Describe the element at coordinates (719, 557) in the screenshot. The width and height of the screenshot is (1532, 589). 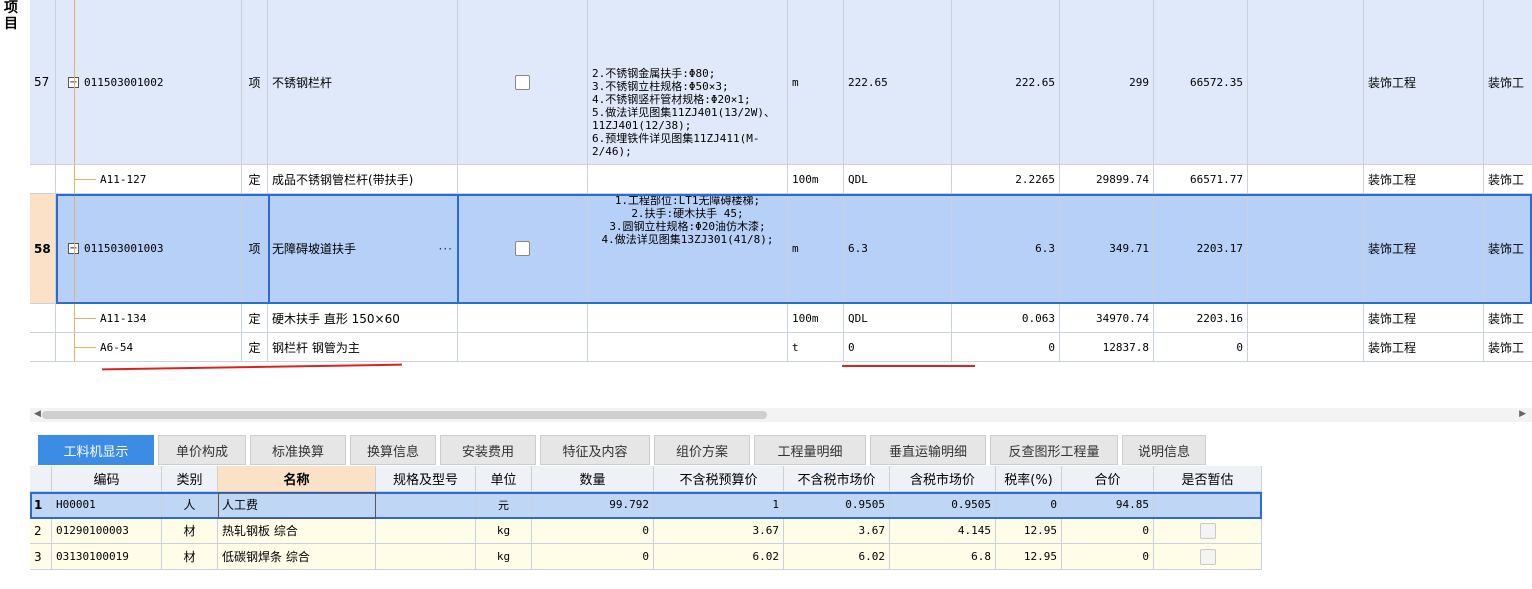
I see `budget-cell: 6.02` at that location.